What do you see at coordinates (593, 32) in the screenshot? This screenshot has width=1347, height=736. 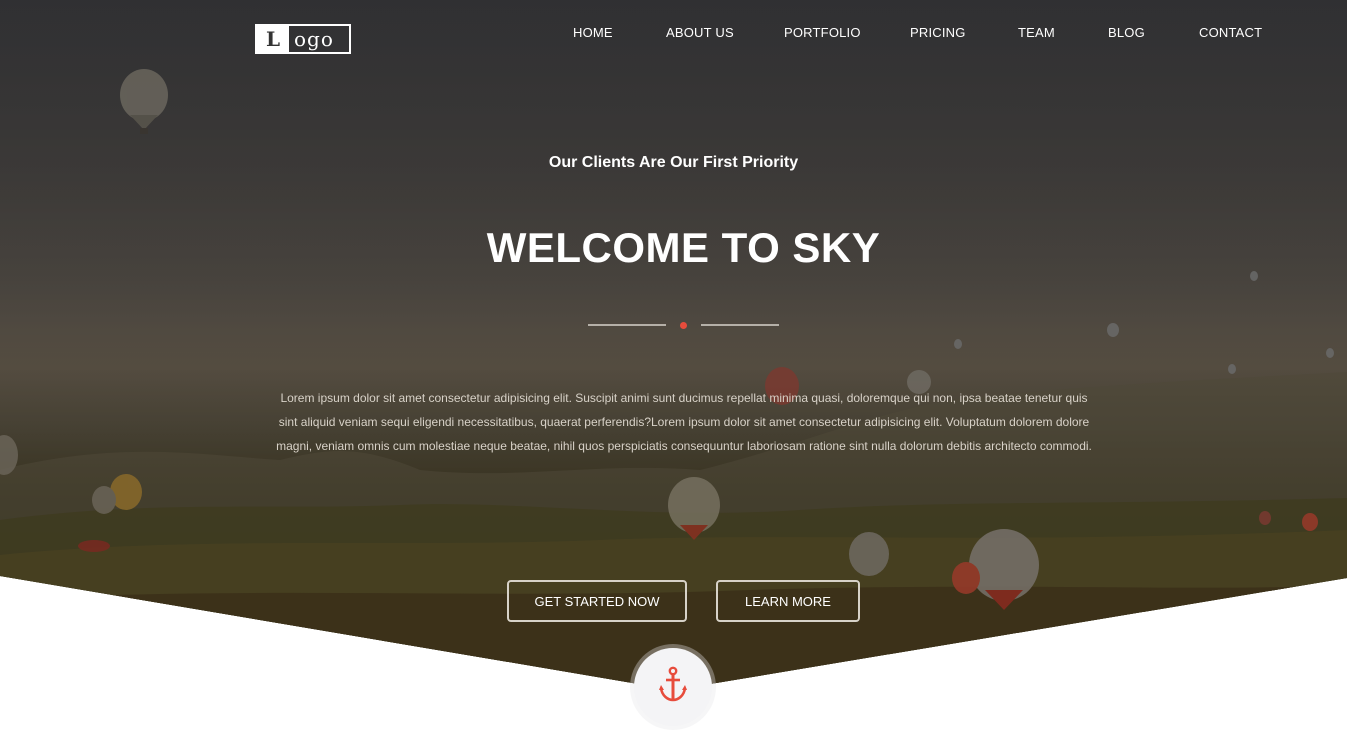 I see `nav-item-home: HOME` at bounding box center [593, 32].